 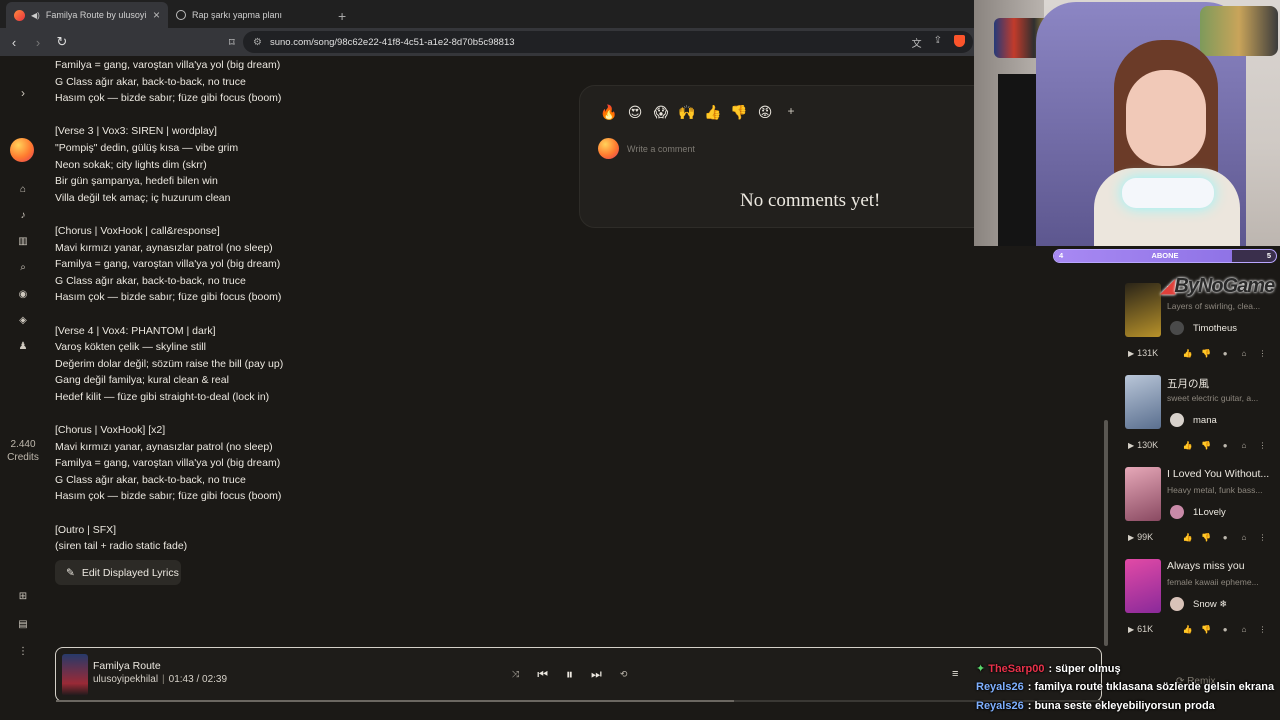 What do you see at coordinates (23, 267) in the screenshot?
I see `search-icon: ⌕` at bounding box center [23, 267].